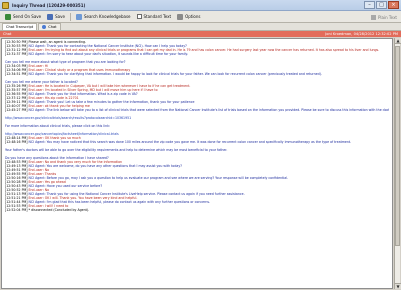 The image size is (401, 290). I want to click on scroll-thumb, so click(397, 146).